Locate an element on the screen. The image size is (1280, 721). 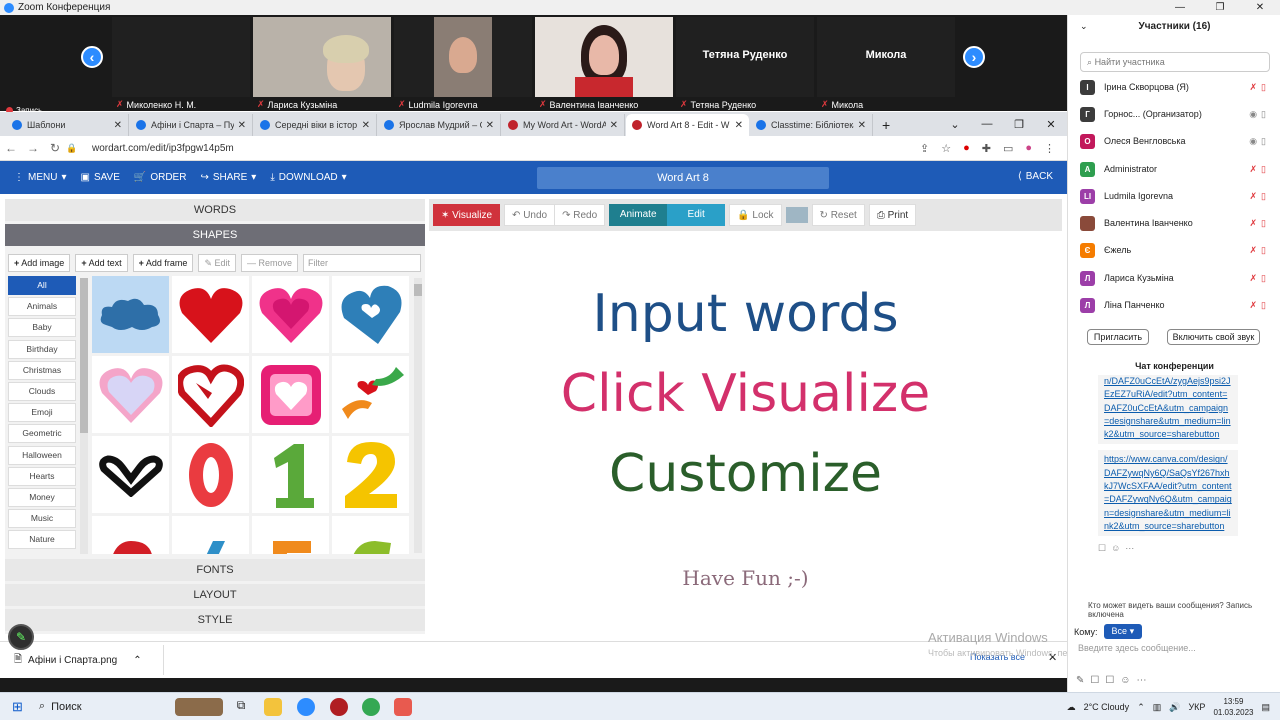
participant-row: О Олеся Венгловська ◉▯ is located at coordinates (1175, 141).